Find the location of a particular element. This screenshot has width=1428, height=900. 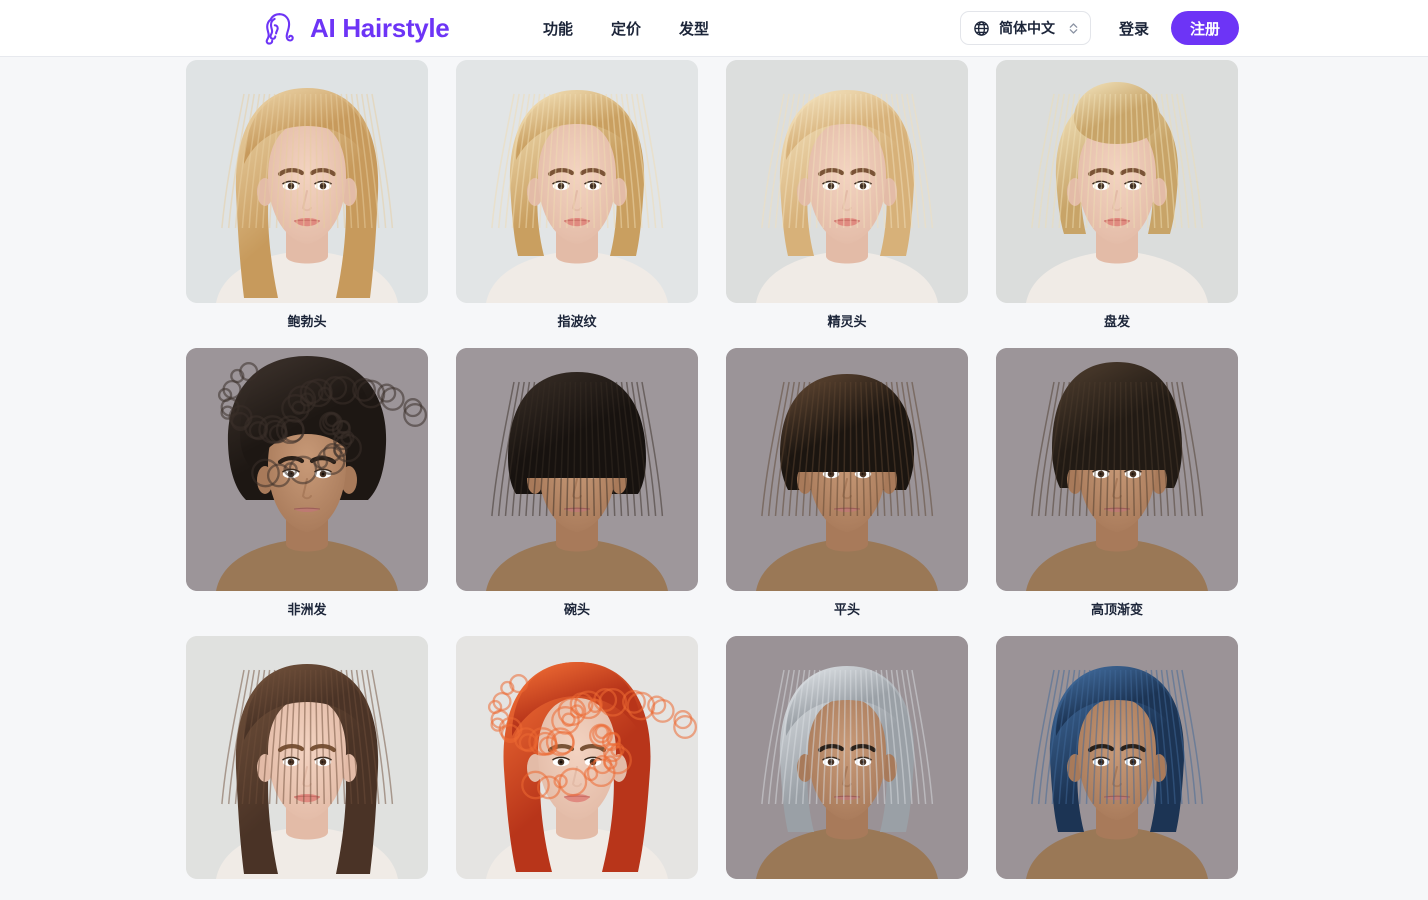

chevron-up-down-icon is located at coordinates (1073, 28).